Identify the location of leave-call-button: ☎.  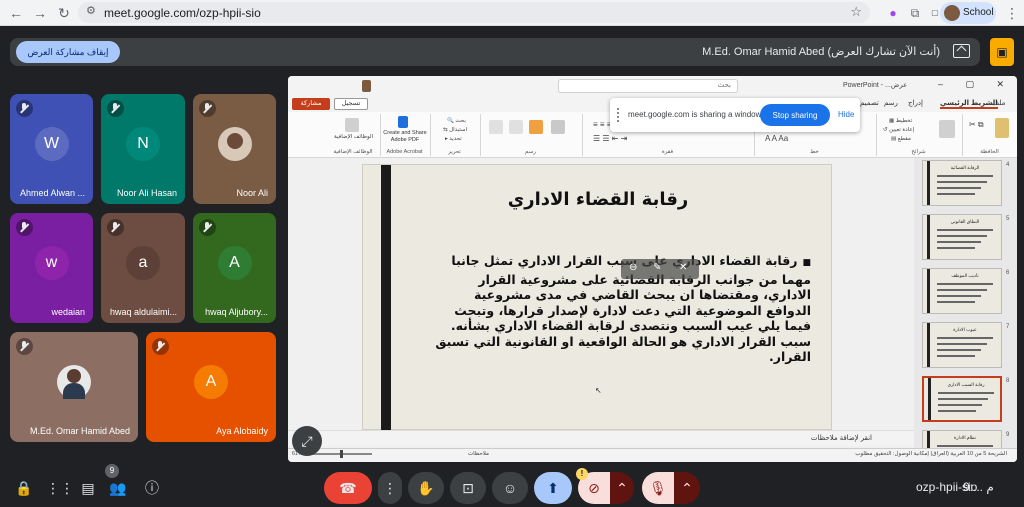
(348, 488).